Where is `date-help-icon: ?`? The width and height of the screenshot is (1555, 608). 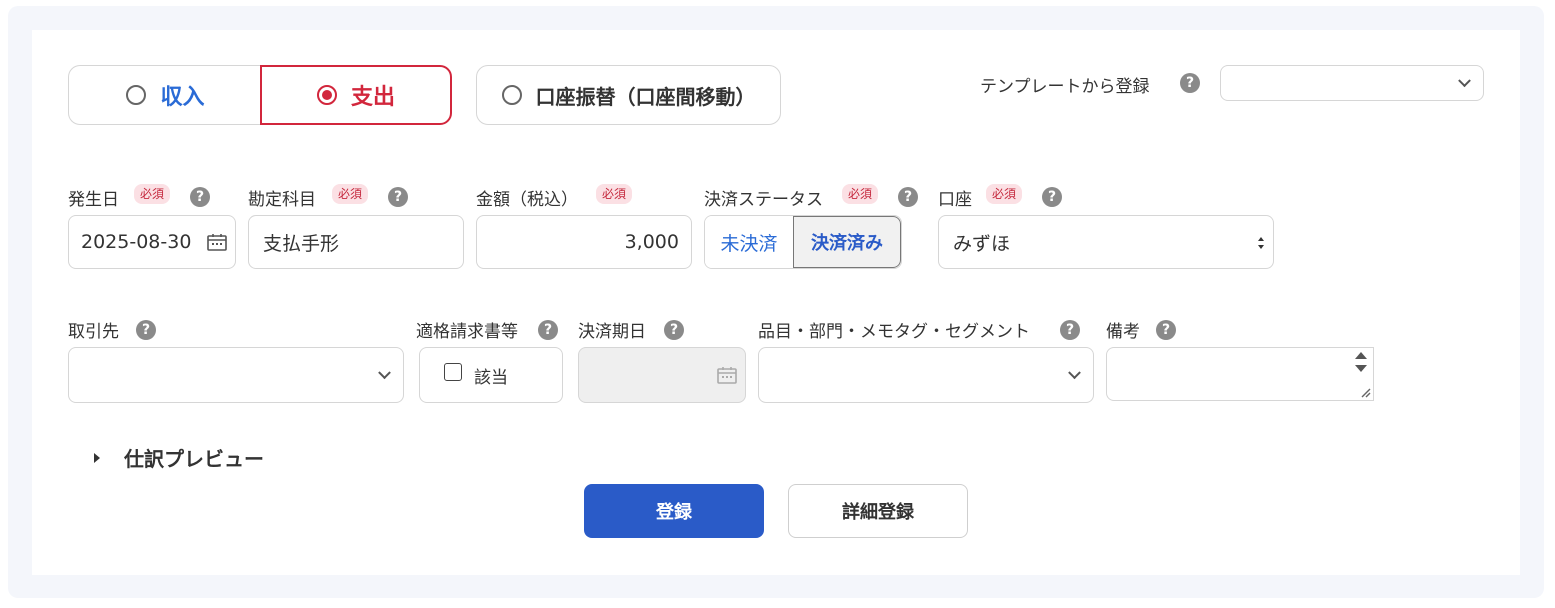 date-help-icon: ? is located at coordinates (200, 197).